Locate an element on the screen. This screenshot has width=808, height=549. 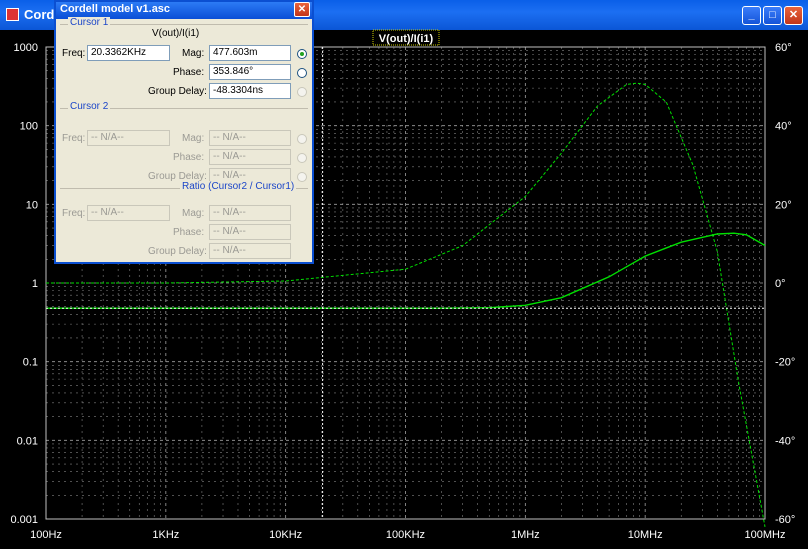
ratio-phase-field: -- N/A-- is located at coordinates (250, 232).